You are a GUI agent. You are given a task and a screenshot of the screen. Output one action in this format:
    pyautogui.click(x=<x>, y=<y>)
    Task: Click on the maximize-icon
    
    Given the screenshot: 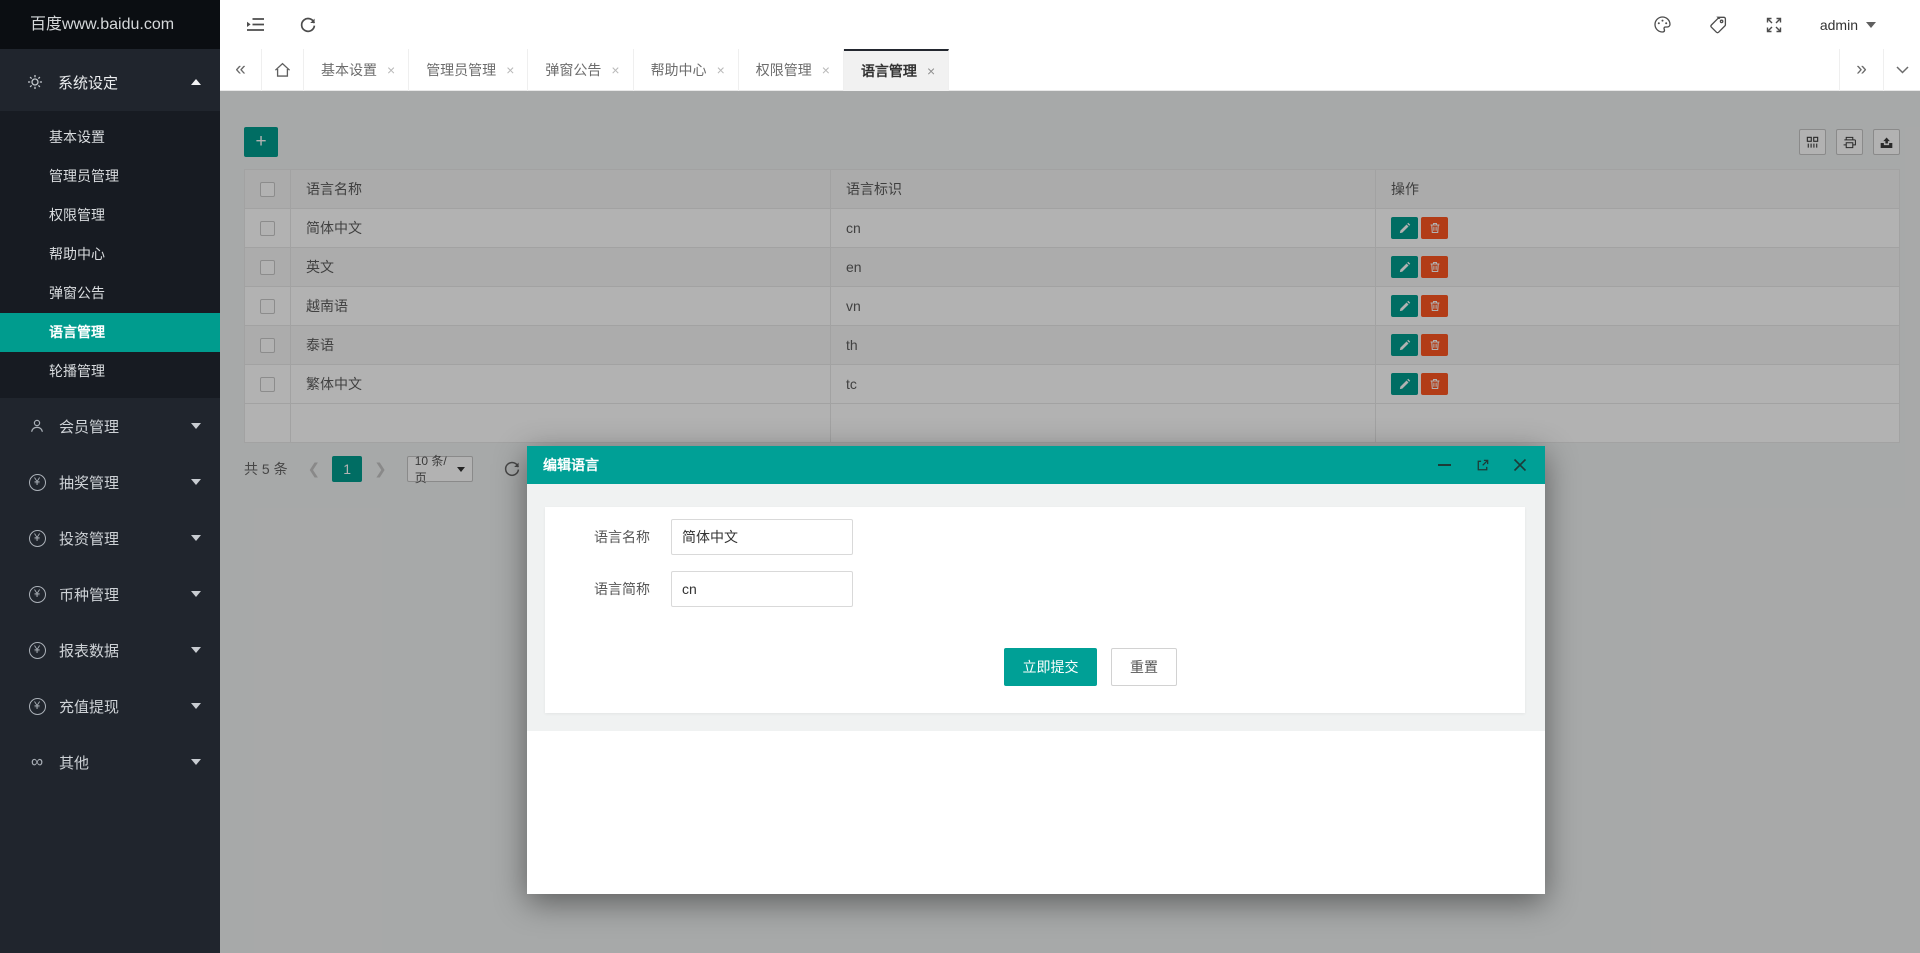 What is the action you would take?
    pyautogui.click(x=1482, y=465)
    